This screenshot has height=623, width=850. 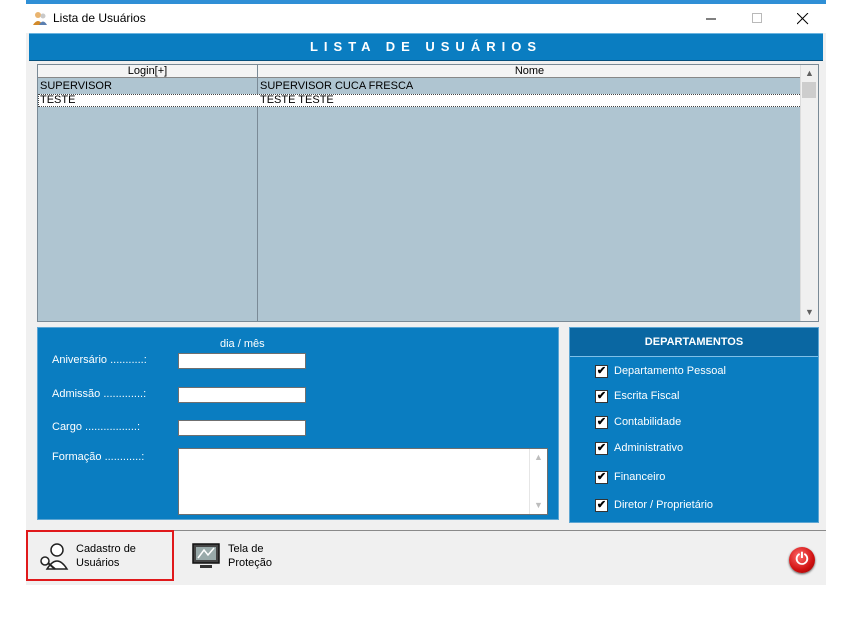 What do you see at coordinates (538, 481) in the screenshot?
I see `textarea-scrollbar: ▲ ▼` at bounding box center [538, 481].